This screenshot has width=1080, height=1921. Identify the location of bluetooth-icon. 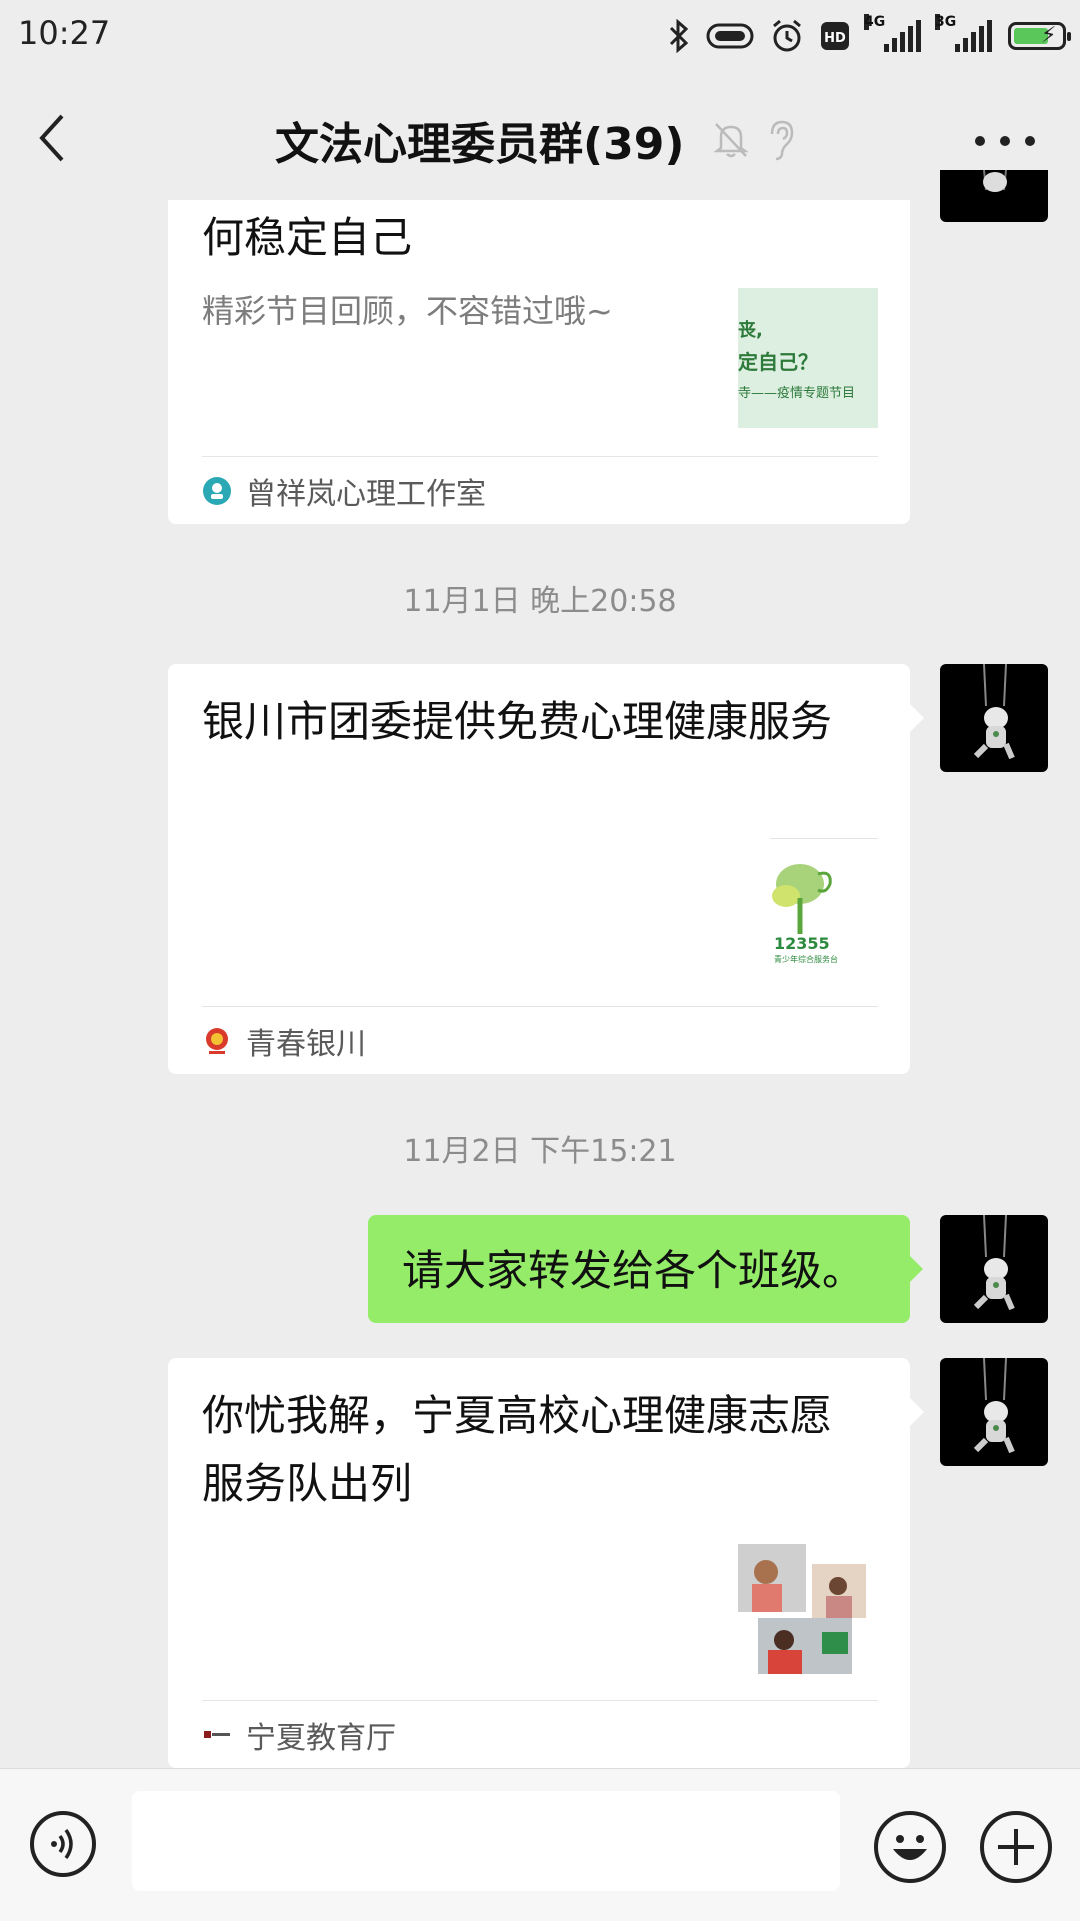
(679, 36).